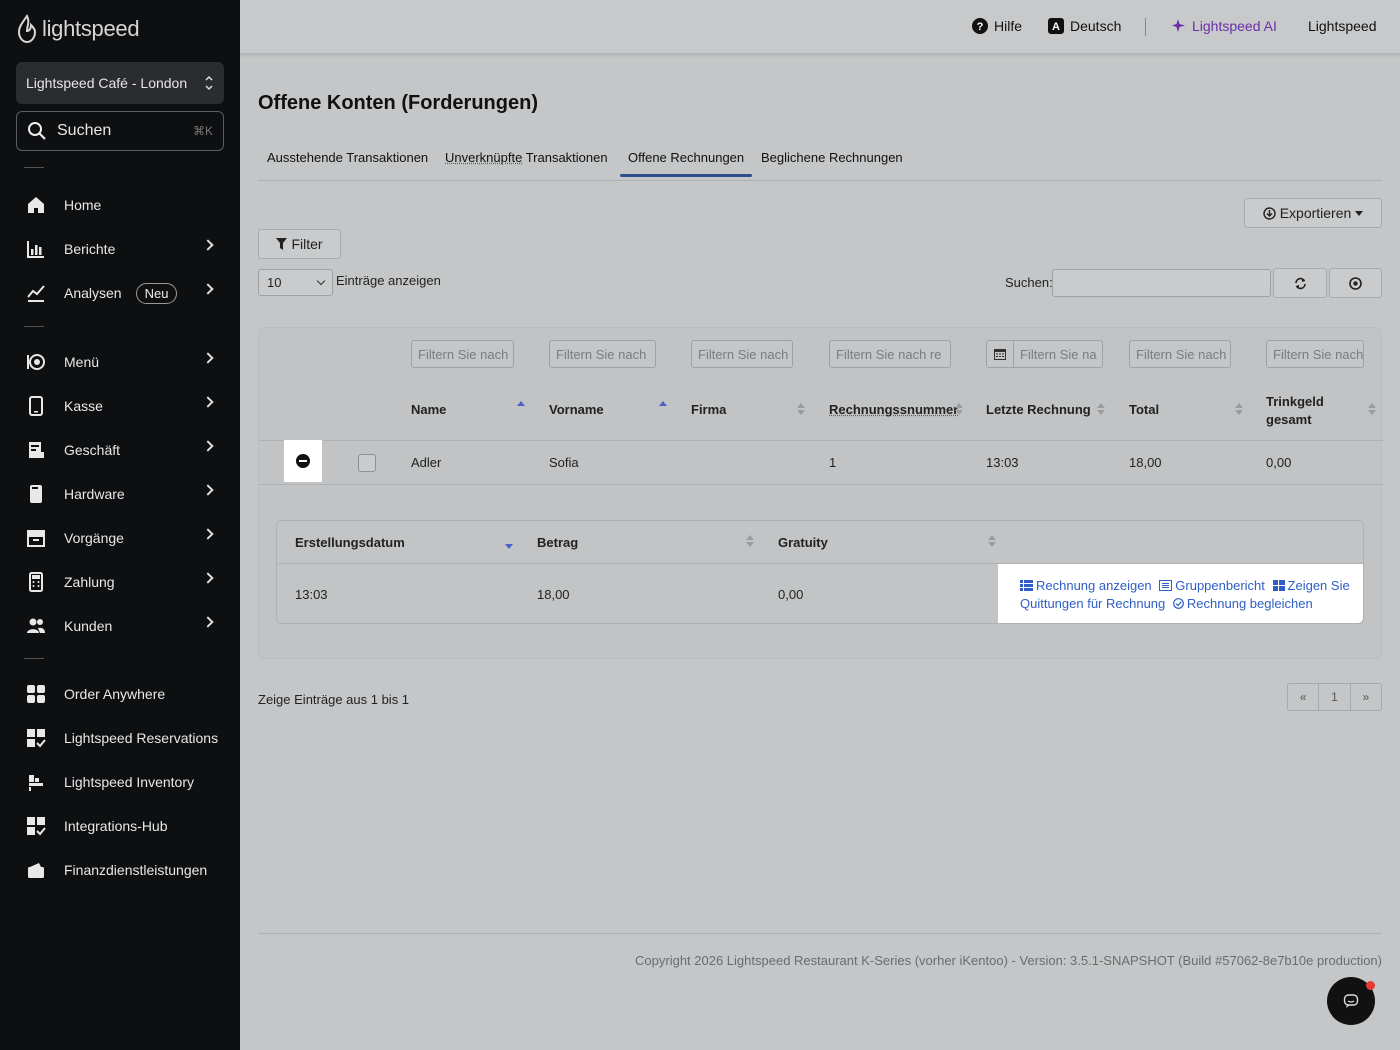 This screenshot has height=1050, width=1400. I want to click on menu-icon, so click(36, 362).